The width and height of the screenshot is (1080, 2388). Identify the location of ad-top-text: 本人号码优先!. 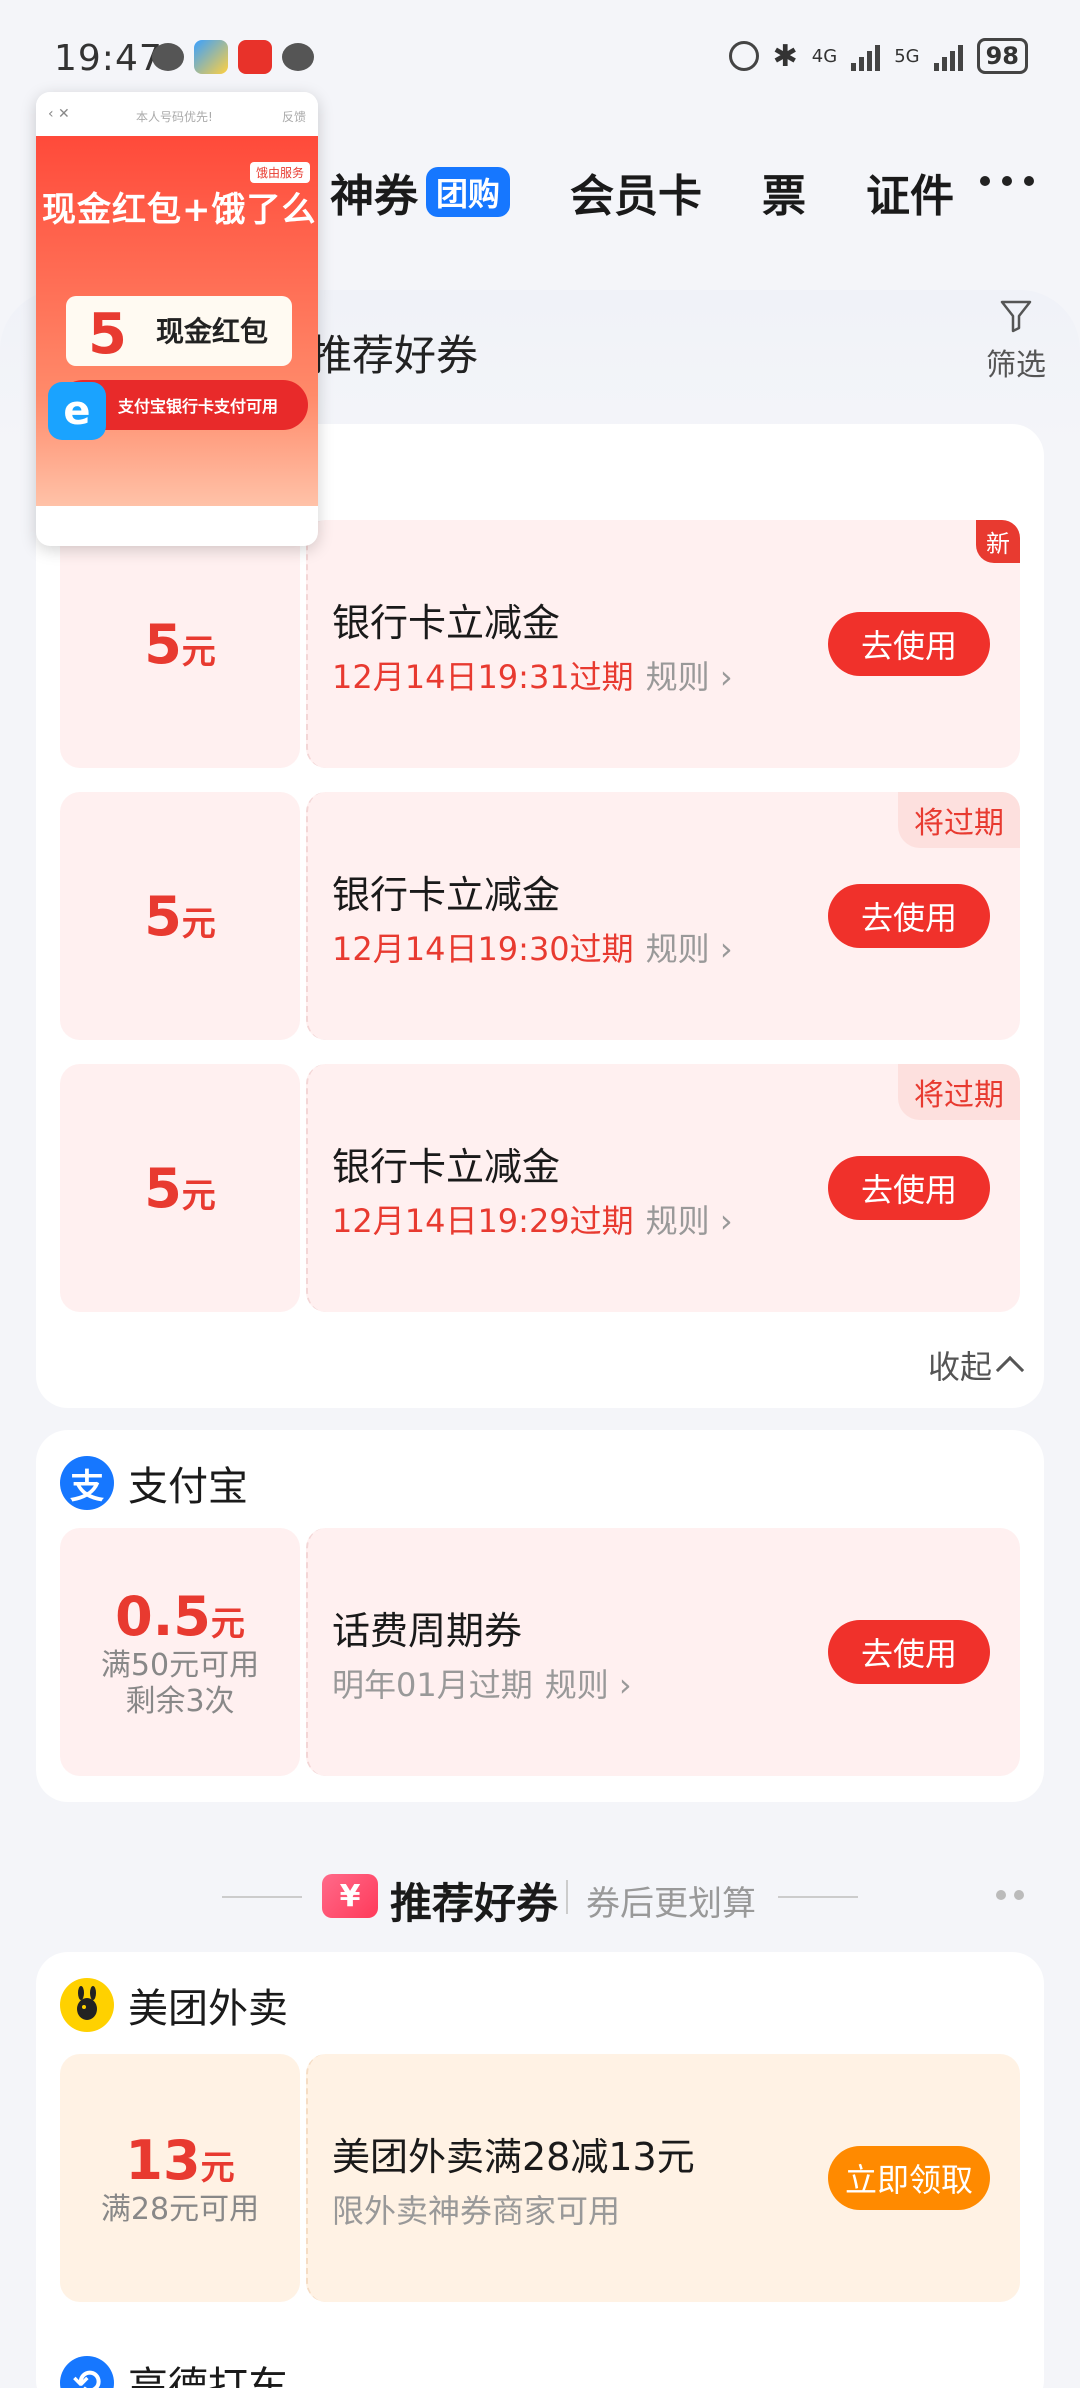
(174, 117).